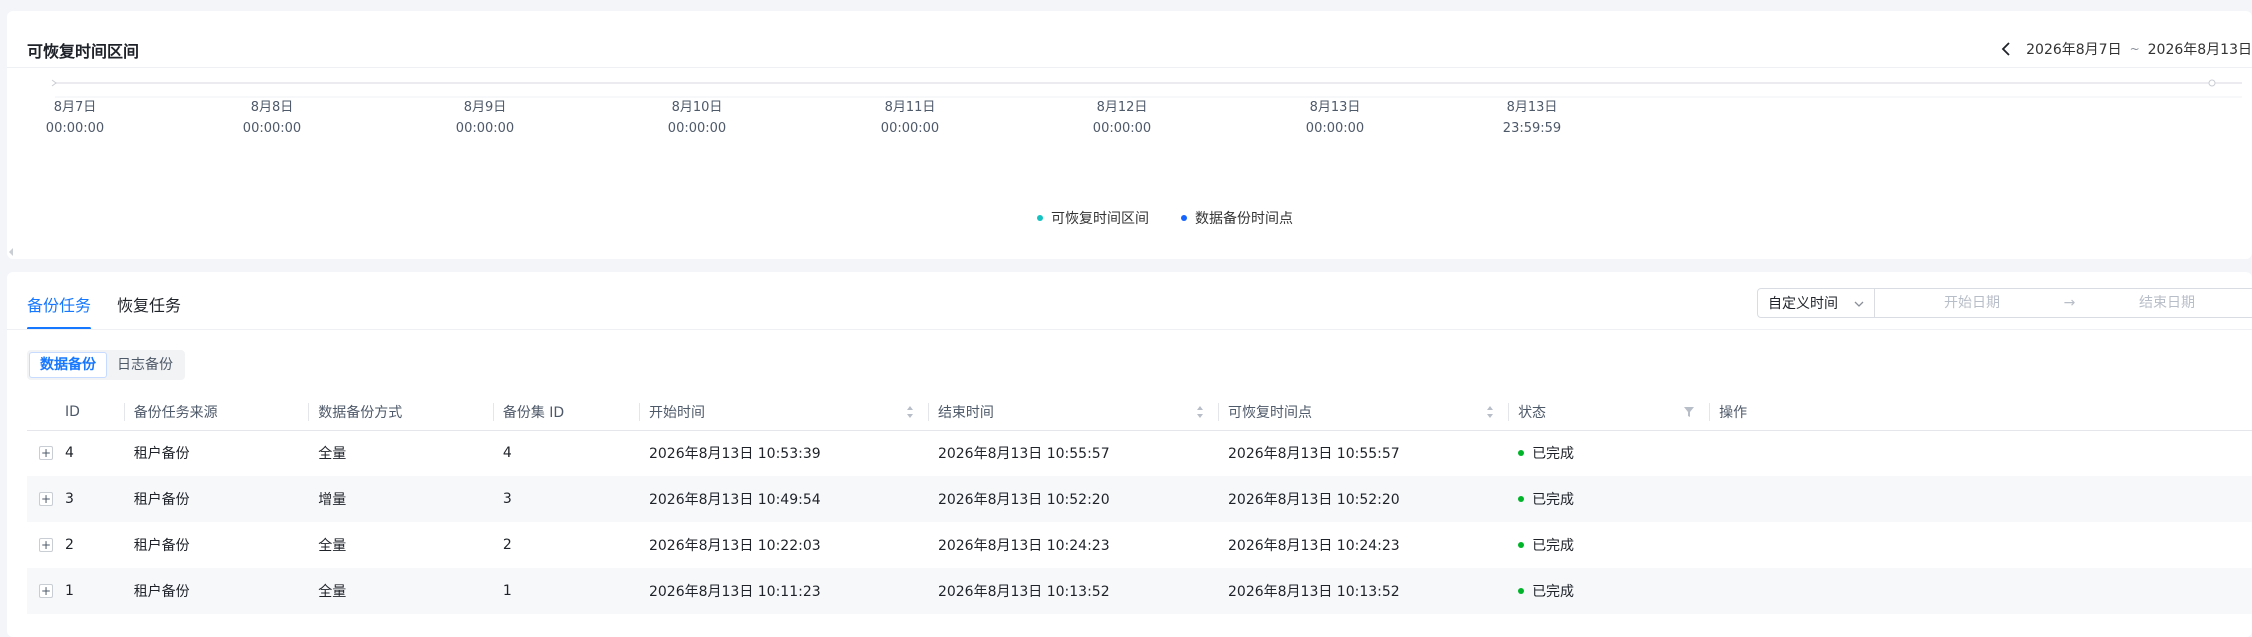 This screenshot has width=2252, height=637. What do you see at coordinates (2073, 49) in the screenshot?
I see `range-start-date: 2026年8月7日` at bounding box center [2073, 49].